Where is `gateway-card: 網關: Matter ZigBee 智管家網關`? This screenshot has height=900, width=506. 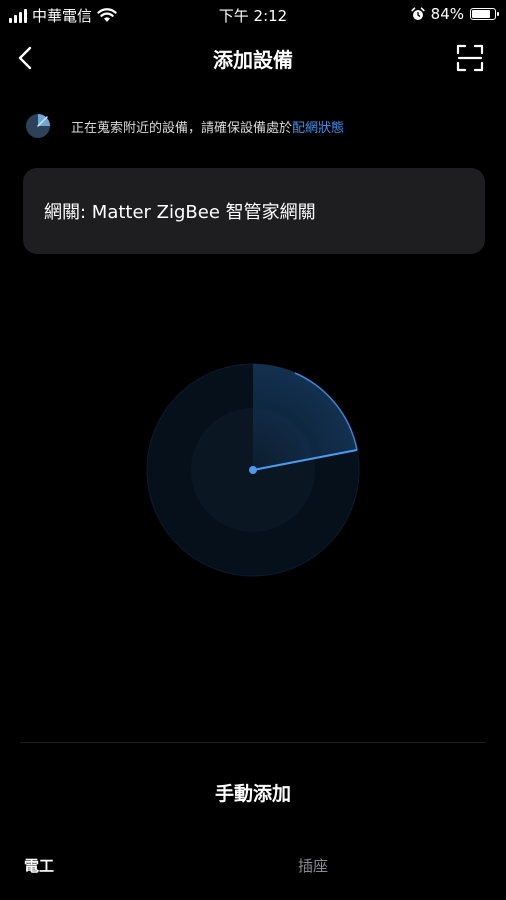 gateway-card: 網關: Matter ZigBee 智管家網關 is located at coordinates (254, 211).